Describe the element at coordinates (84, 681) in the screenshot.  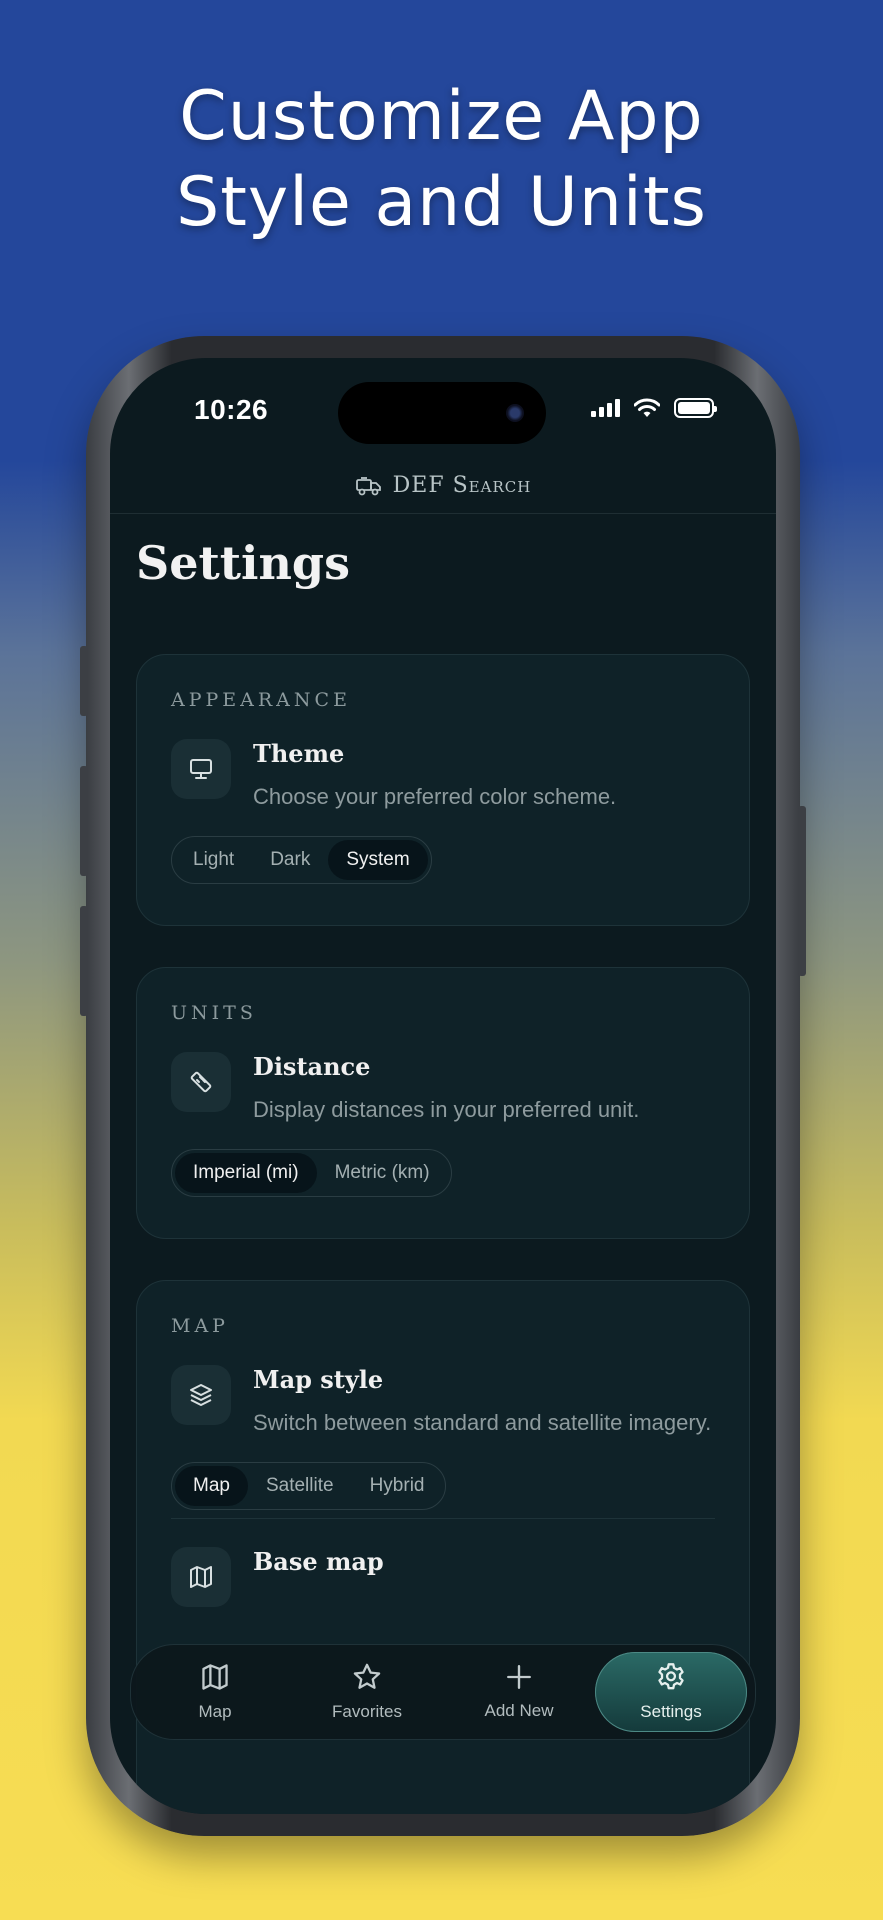
I see `mute-switch` at that location.